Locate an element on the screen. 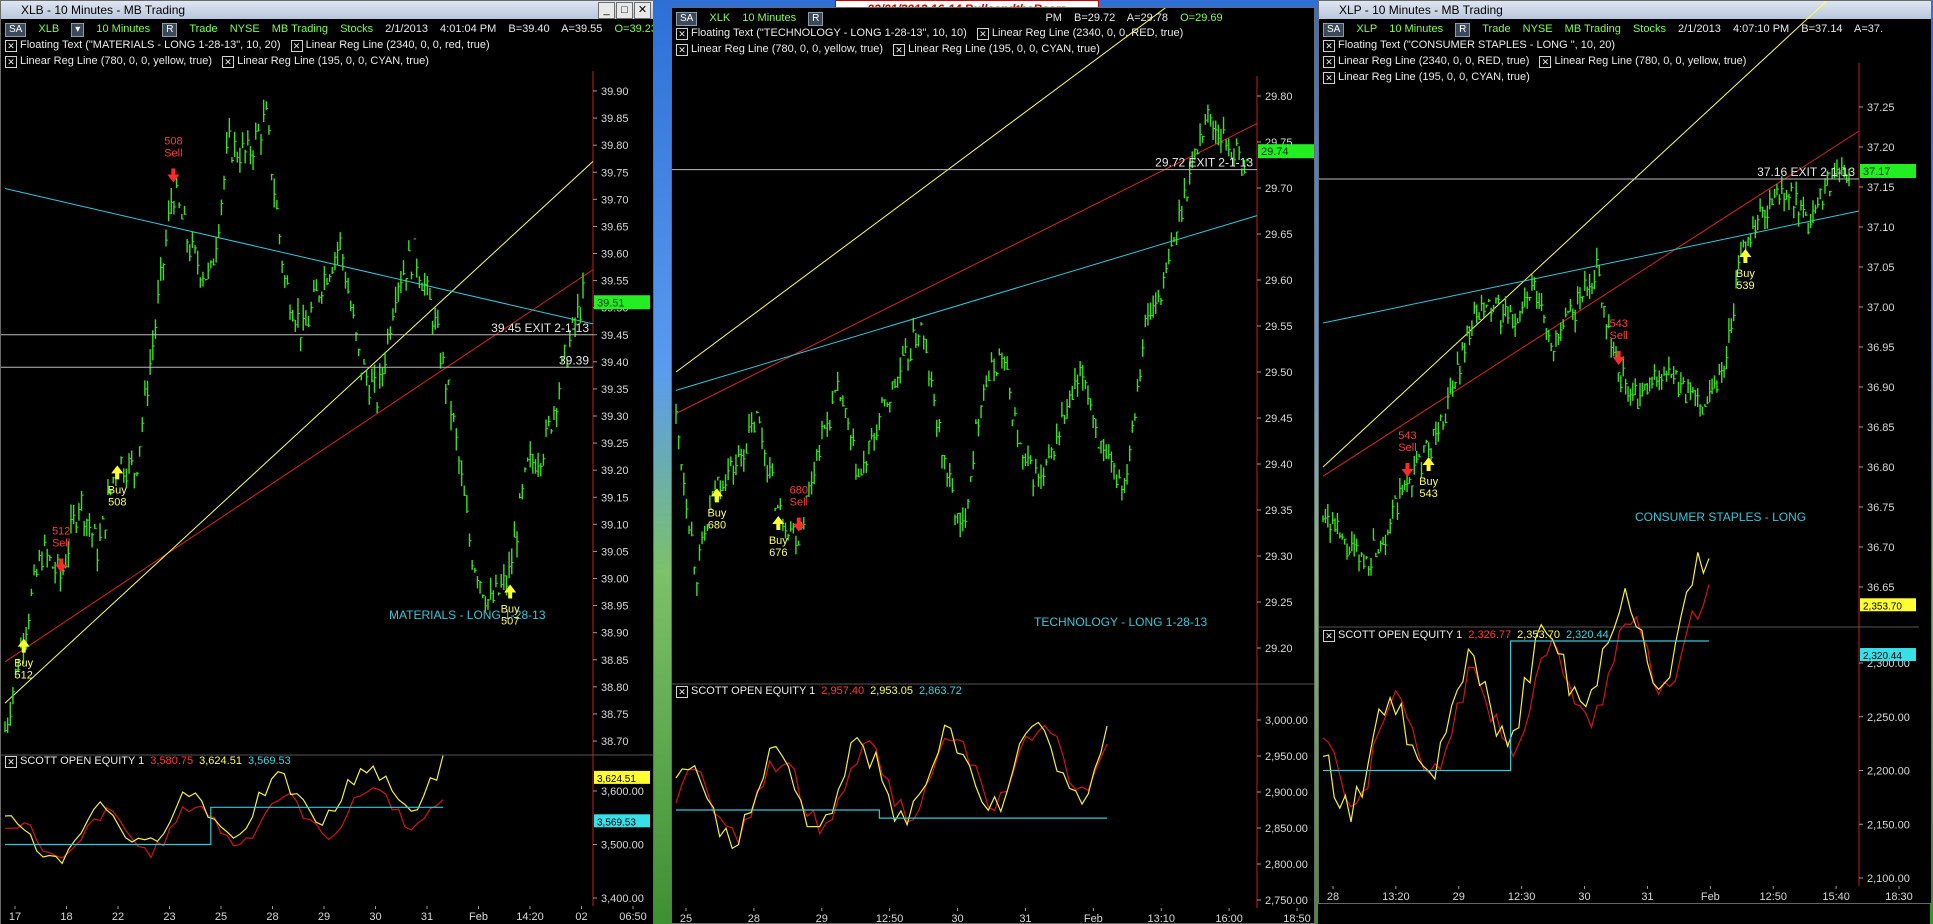 This screenshot has width=1933, height=924. y-tick-label: 37.10 is located at coordinates (1881, 228).